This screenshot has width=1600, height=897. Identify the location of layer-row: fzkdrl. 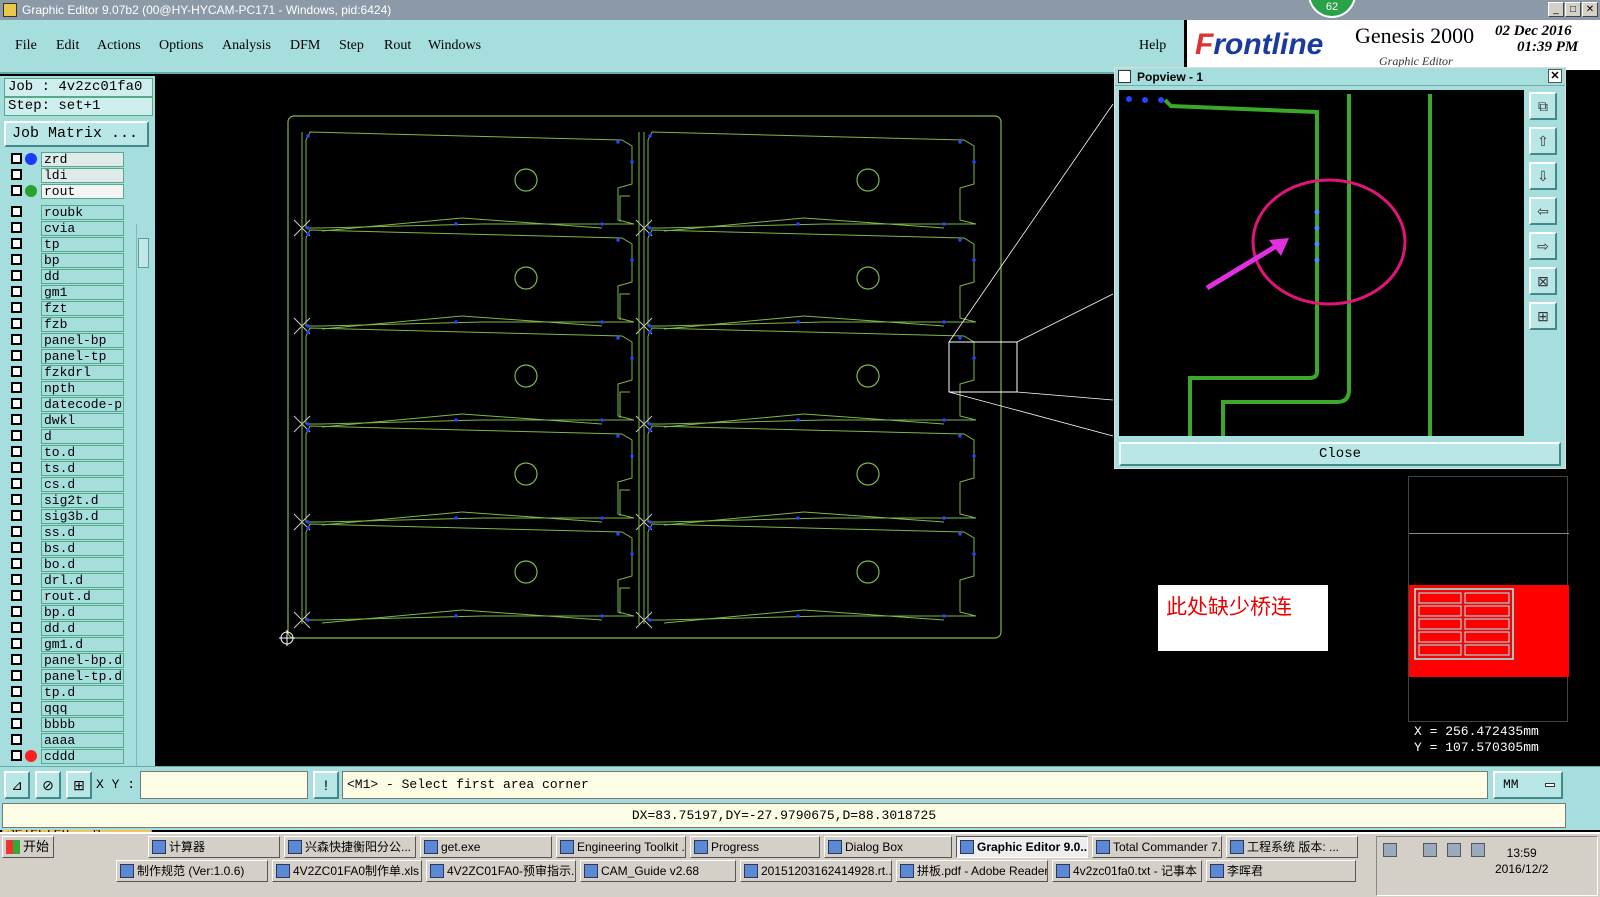
(64, 372).